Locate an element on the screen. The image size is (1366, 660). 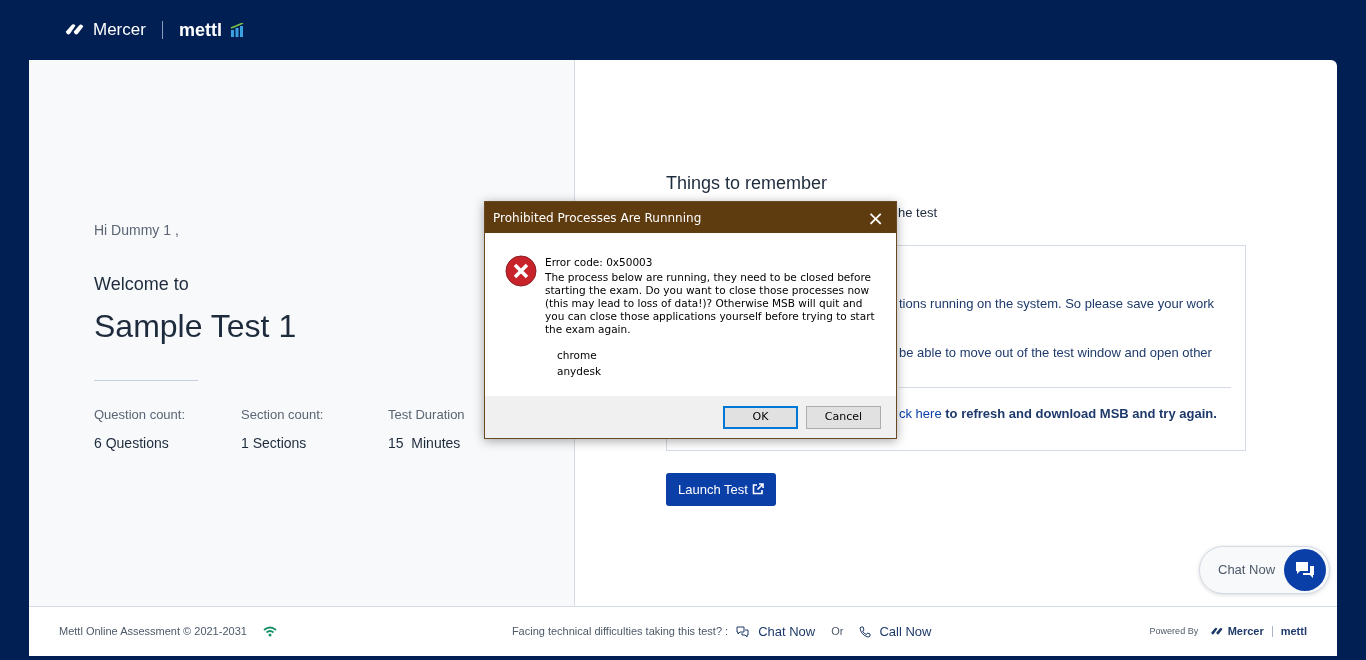
stat-label: Section count: is located at coordinates (282, 415).